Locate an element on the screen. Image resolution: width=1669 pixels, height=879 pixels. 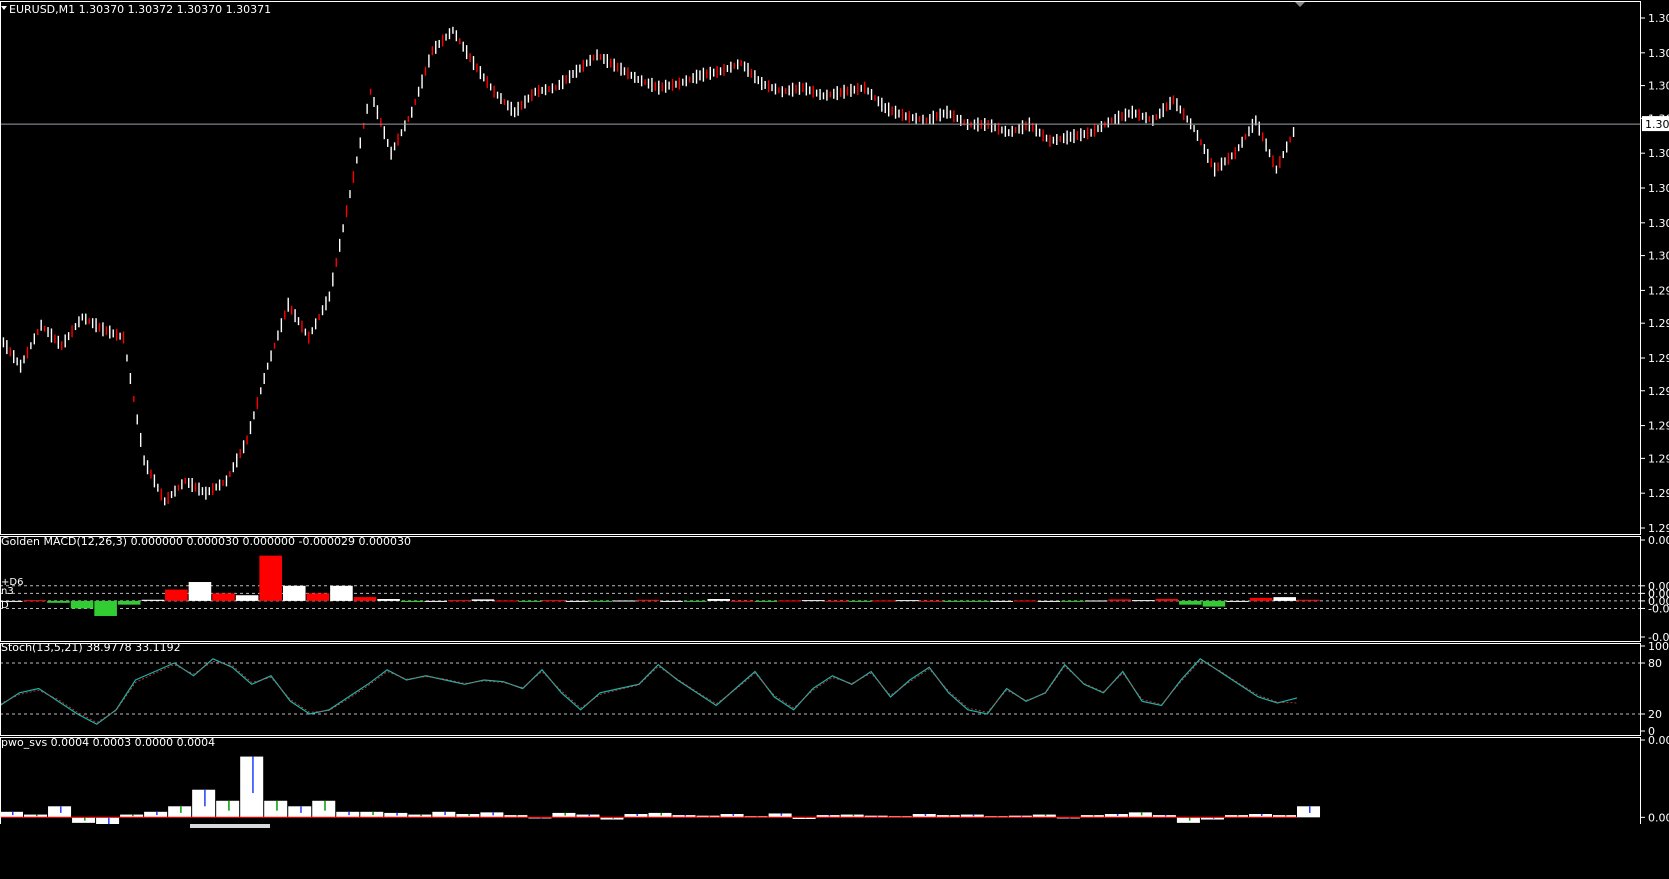
price-tick-label: 1.30630 is located at coordinates (1658, 18).